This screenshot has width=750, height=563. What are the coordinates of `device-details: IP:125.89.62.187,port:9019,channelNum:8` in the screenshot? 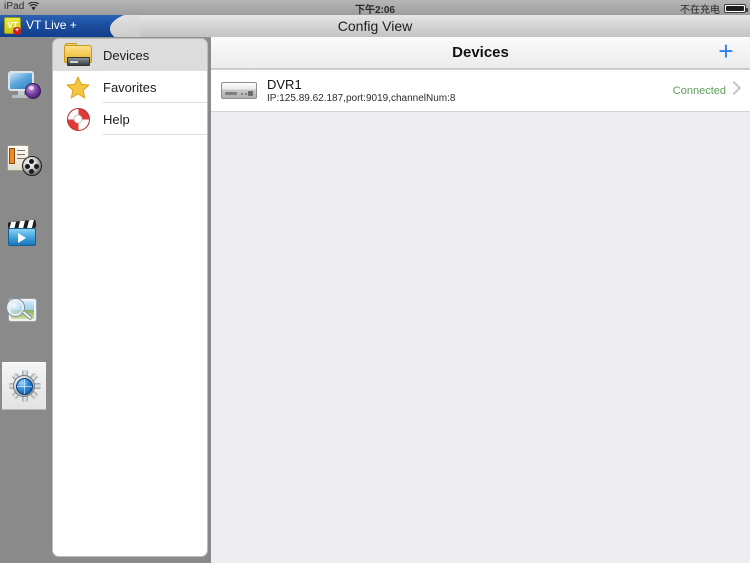 It's located at (361, 98).